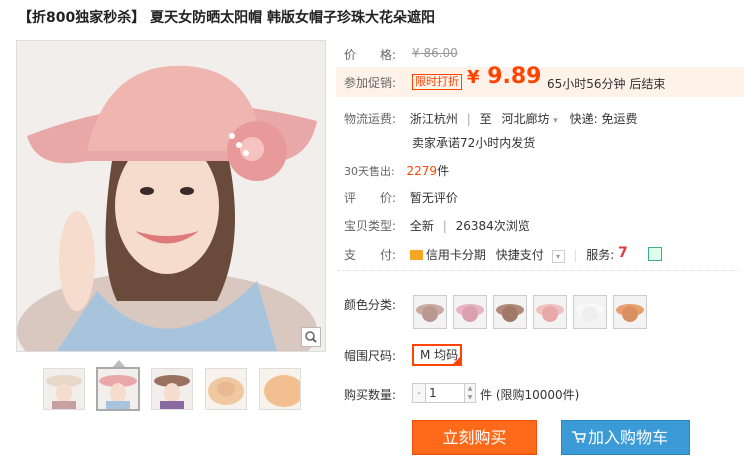 The height and width of the screenshot is (467, 744). What do you see at coordinates (421, 226) in the screenshot?
I see `condition-value: 全新` at bounding box center [421, 226].